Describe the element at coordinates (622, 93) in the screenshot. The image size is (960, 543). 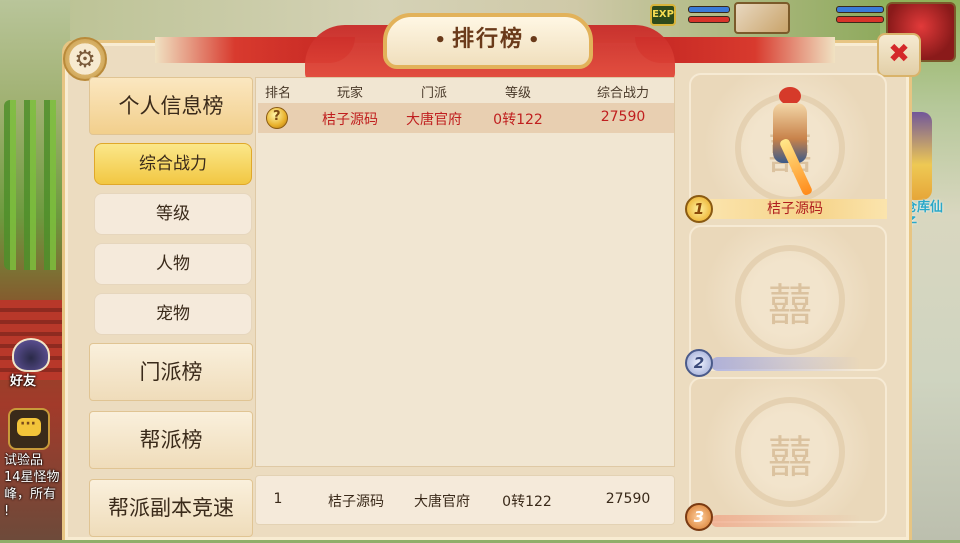
I see `header-power: 综合战力` at that location.